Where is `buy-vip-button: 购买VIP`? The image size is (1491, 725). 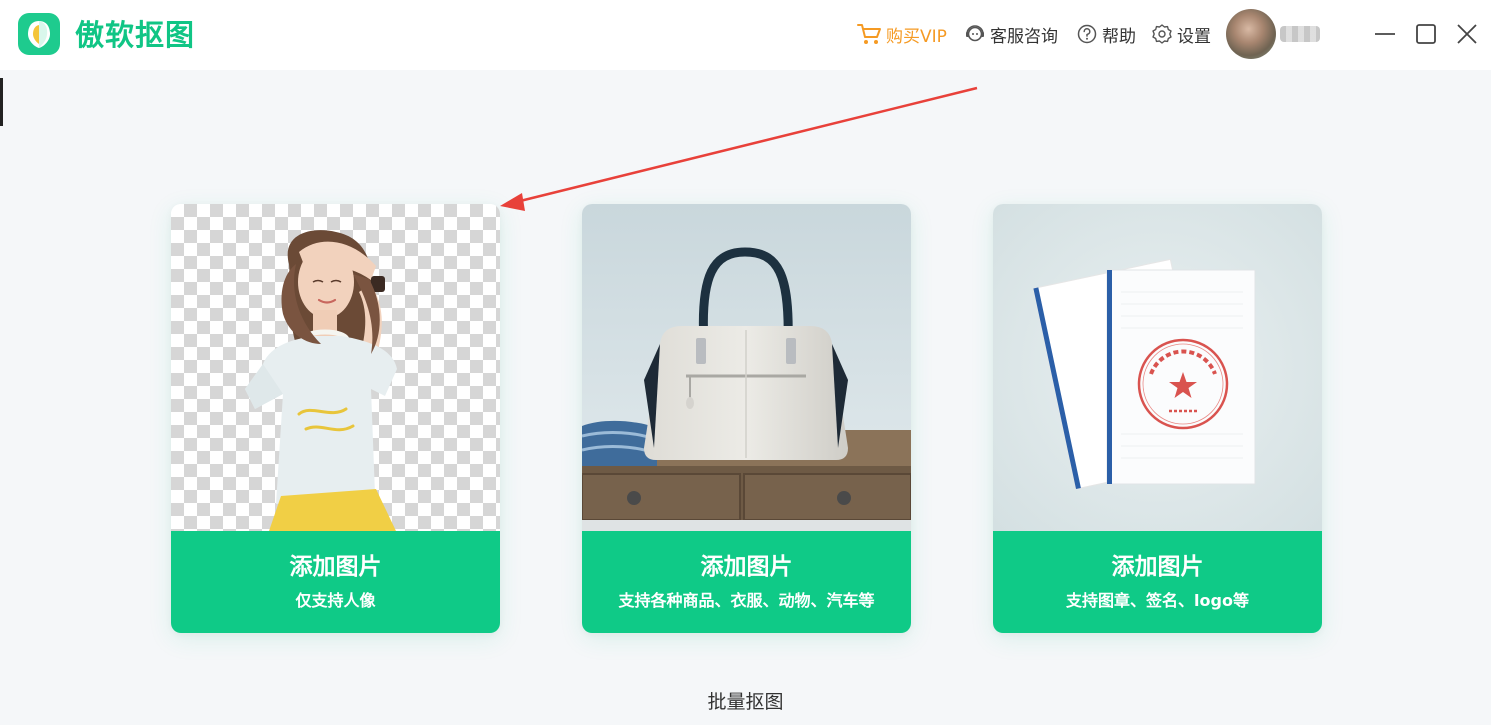
buy-vip-button: 购买VIP is located at coordinates (901, 34).